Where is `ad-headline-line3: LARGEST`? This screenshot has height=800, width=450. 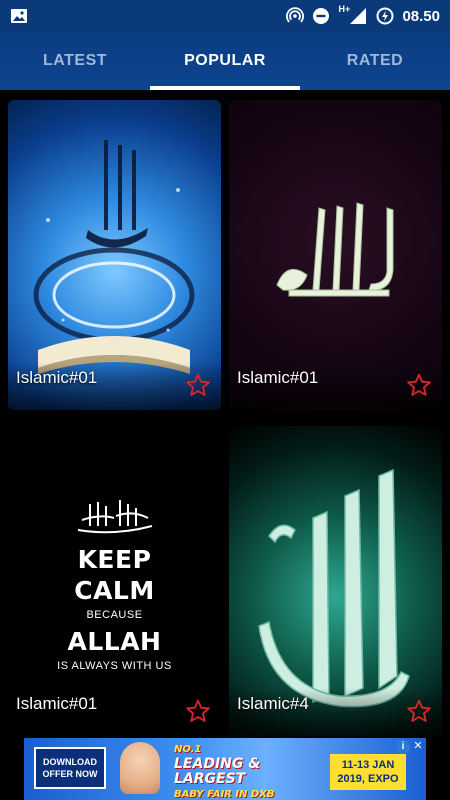
ad-headline-line3: LARGEST is located at coordinates (210, 779).